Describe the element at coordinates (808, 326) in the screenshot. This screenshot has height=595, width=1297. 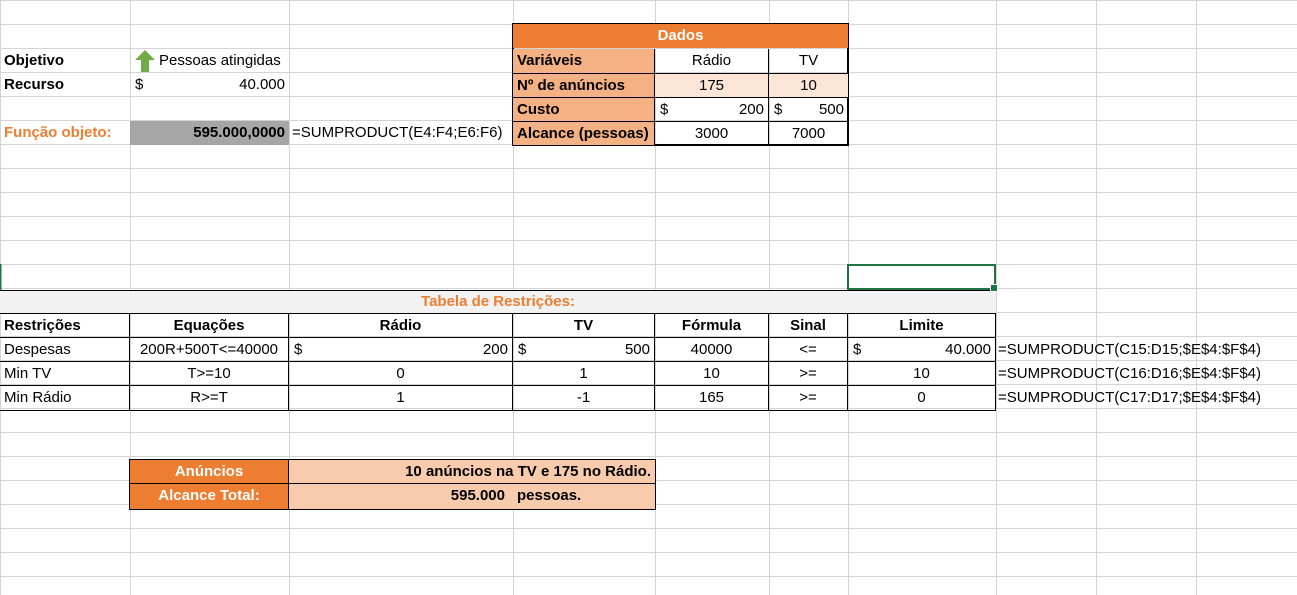
I see `constraints-header-sinal: Sinal` at that location.